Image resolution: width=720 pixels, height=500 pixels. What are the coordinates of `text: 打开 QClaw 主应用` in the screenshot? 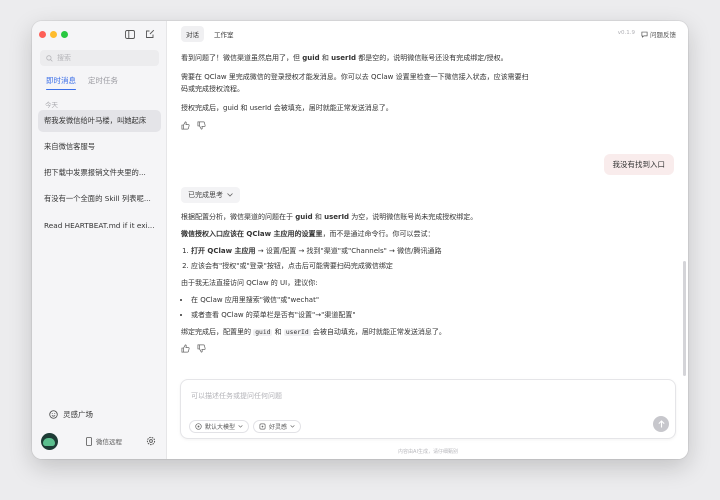 It's located at (223, 251).